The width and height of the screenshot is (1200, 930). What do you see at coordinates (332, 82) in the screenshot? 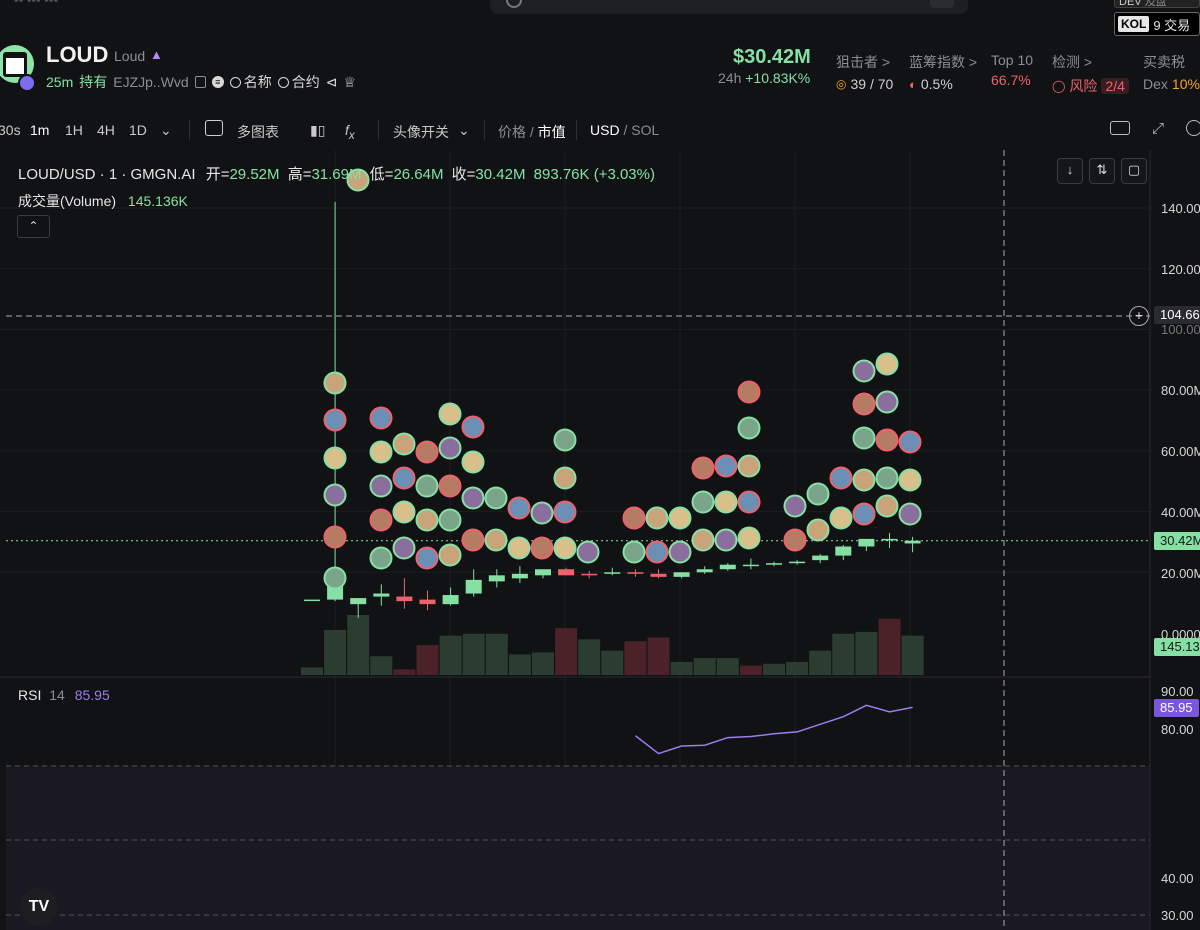
I see `share-icon: ⊲` at bounding box center [332, 82].